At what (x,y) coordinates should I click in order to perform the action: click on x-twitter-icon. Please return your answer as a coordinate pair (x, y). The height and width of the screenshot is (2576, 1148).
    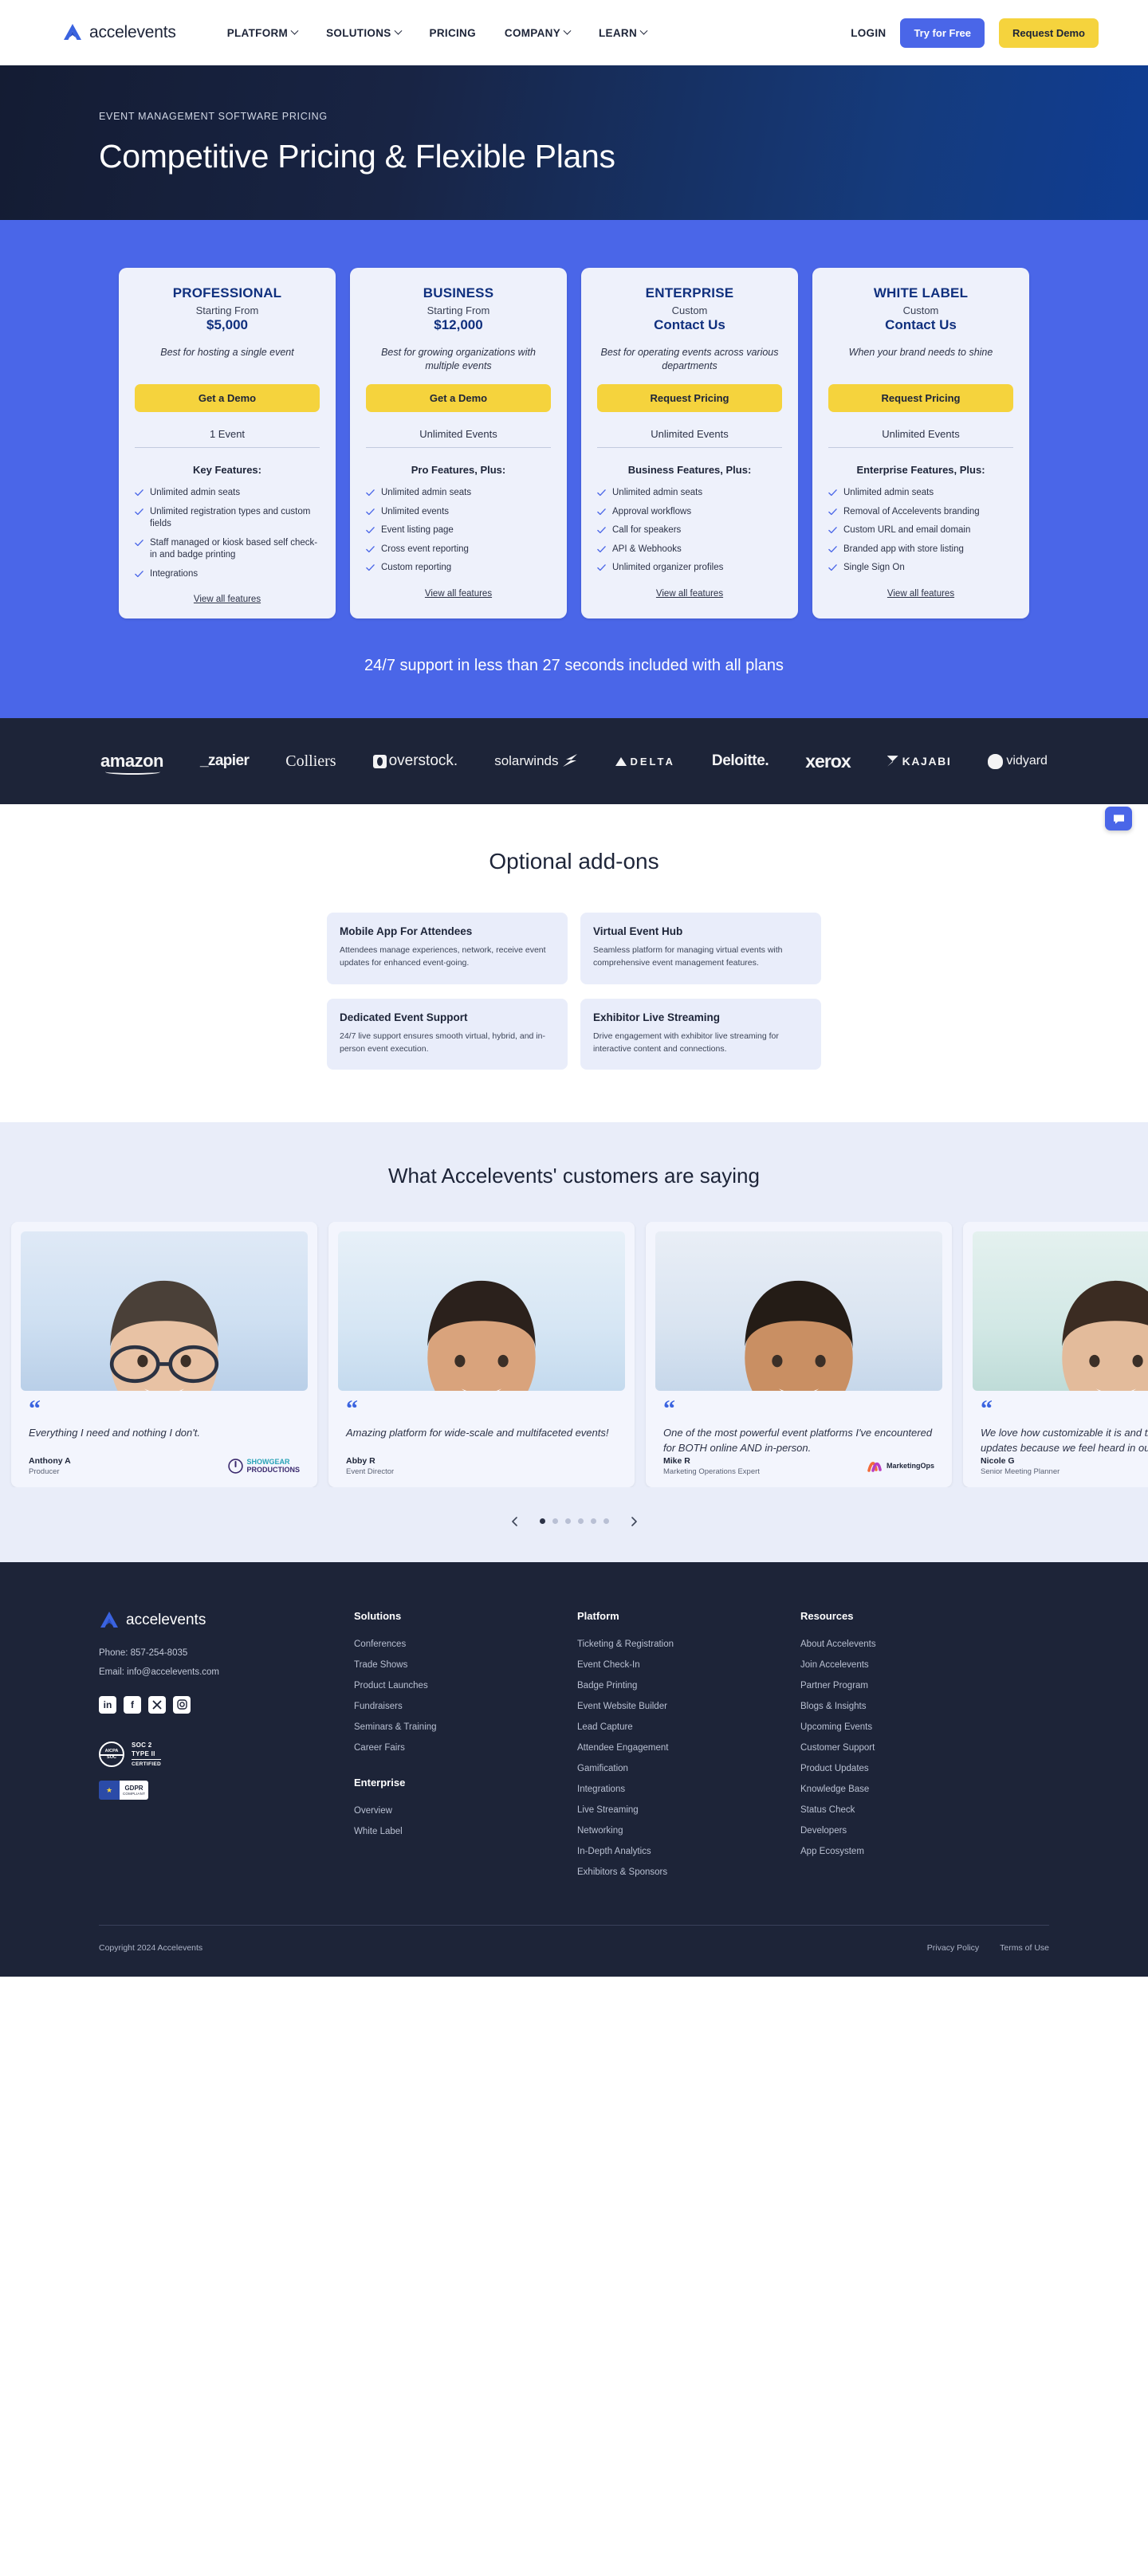
    Looking at the image, I should click on (157, 1704).